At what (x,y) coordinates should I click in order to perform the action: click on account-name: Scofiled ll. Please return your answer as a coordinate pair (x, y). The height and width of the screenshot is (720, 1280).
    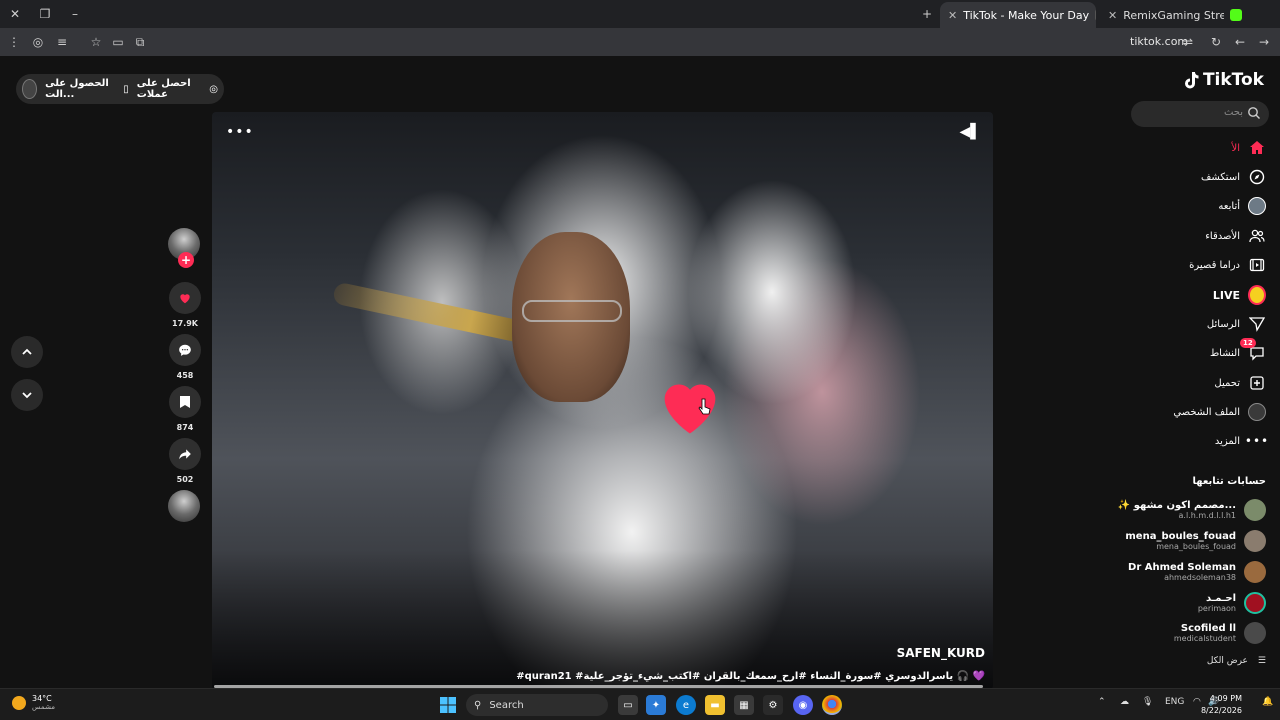
    Looking at the image, I should click on (1208, 628).